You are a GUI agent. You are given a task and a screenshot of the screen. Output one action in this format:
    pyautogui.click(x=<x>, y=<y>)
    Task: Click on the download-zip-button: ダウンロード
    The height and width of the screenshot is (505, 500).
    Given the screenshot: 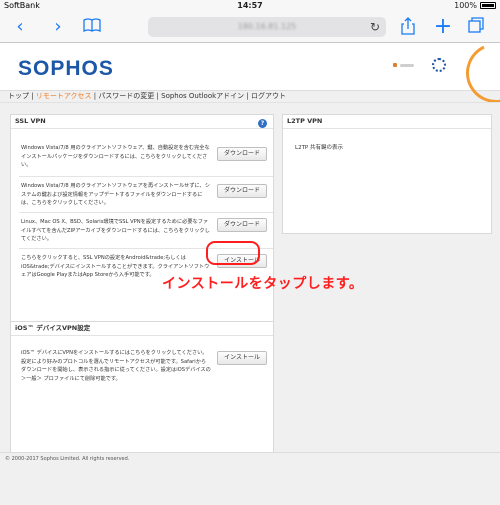 What is the action you would take?
    pyautogui.click(x=241, y=225)
    